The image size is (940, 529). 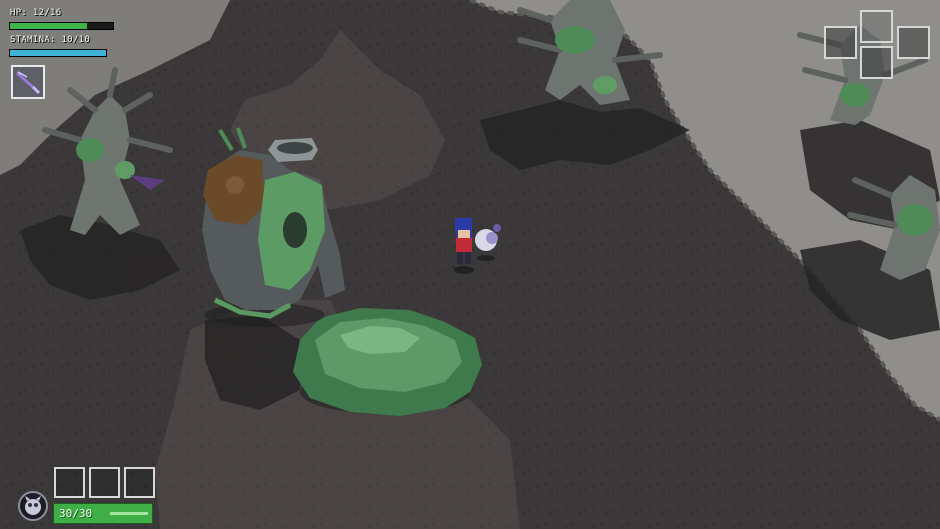 What do you see at coordinates (876, 62) in the screenshot?
I see `minimap-room-current` at bounding box center [876, 62].